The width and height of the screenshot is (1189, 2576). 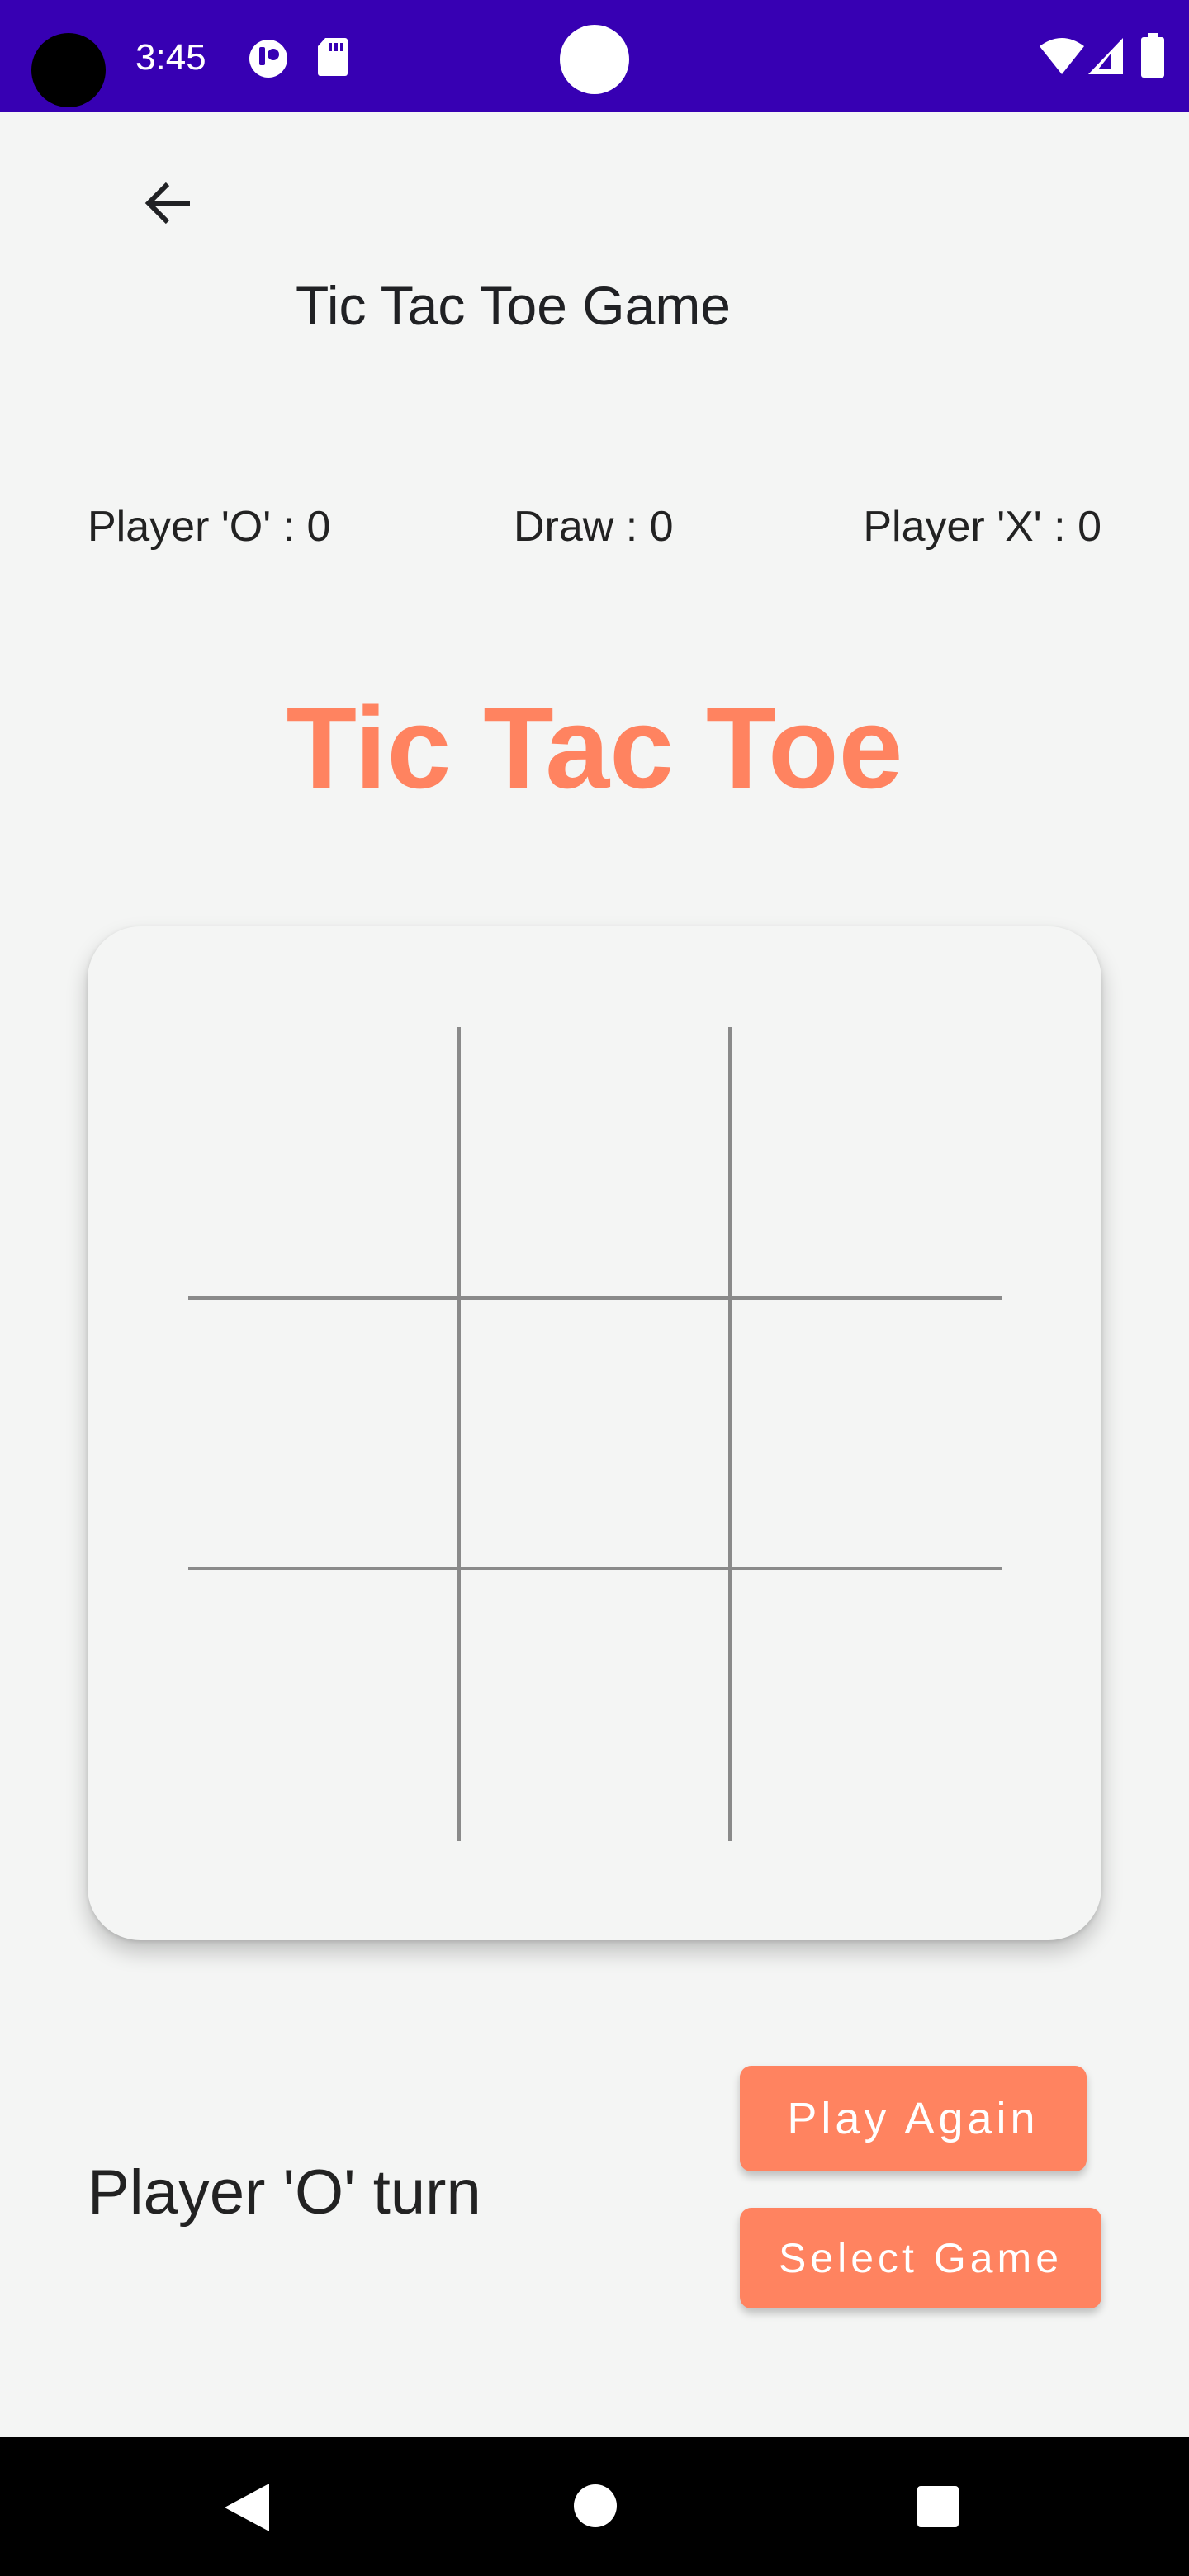 What do you see at coordinates (913, 2118) in the screenshot?
I see `play-again-button: Play Again` at bounding box center [913, 2118].